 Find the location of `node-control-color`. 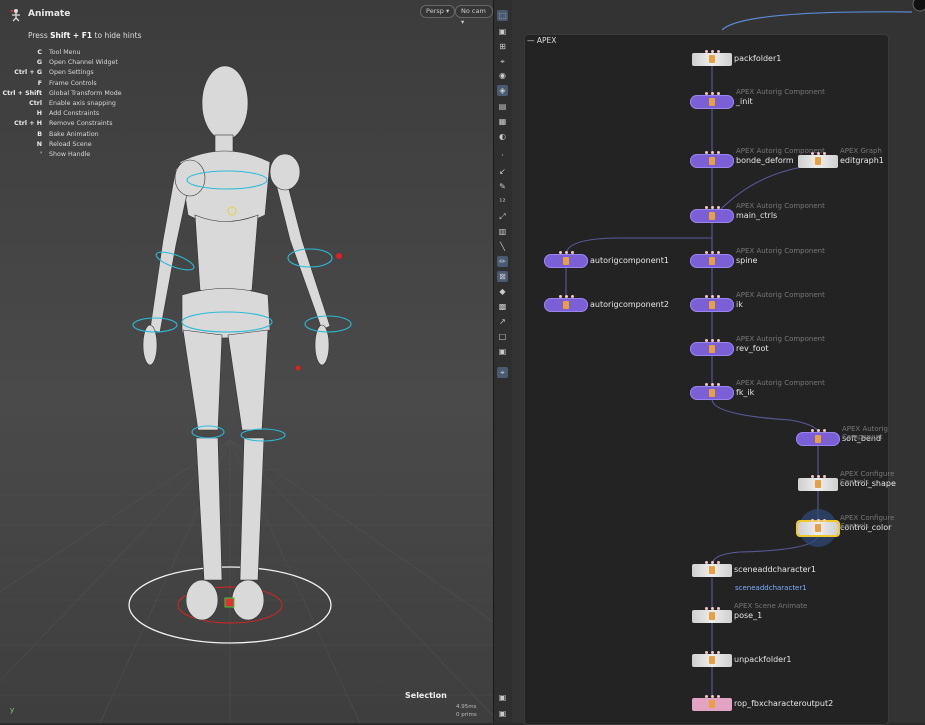

node-control-color is located at coordinates (818, 528).